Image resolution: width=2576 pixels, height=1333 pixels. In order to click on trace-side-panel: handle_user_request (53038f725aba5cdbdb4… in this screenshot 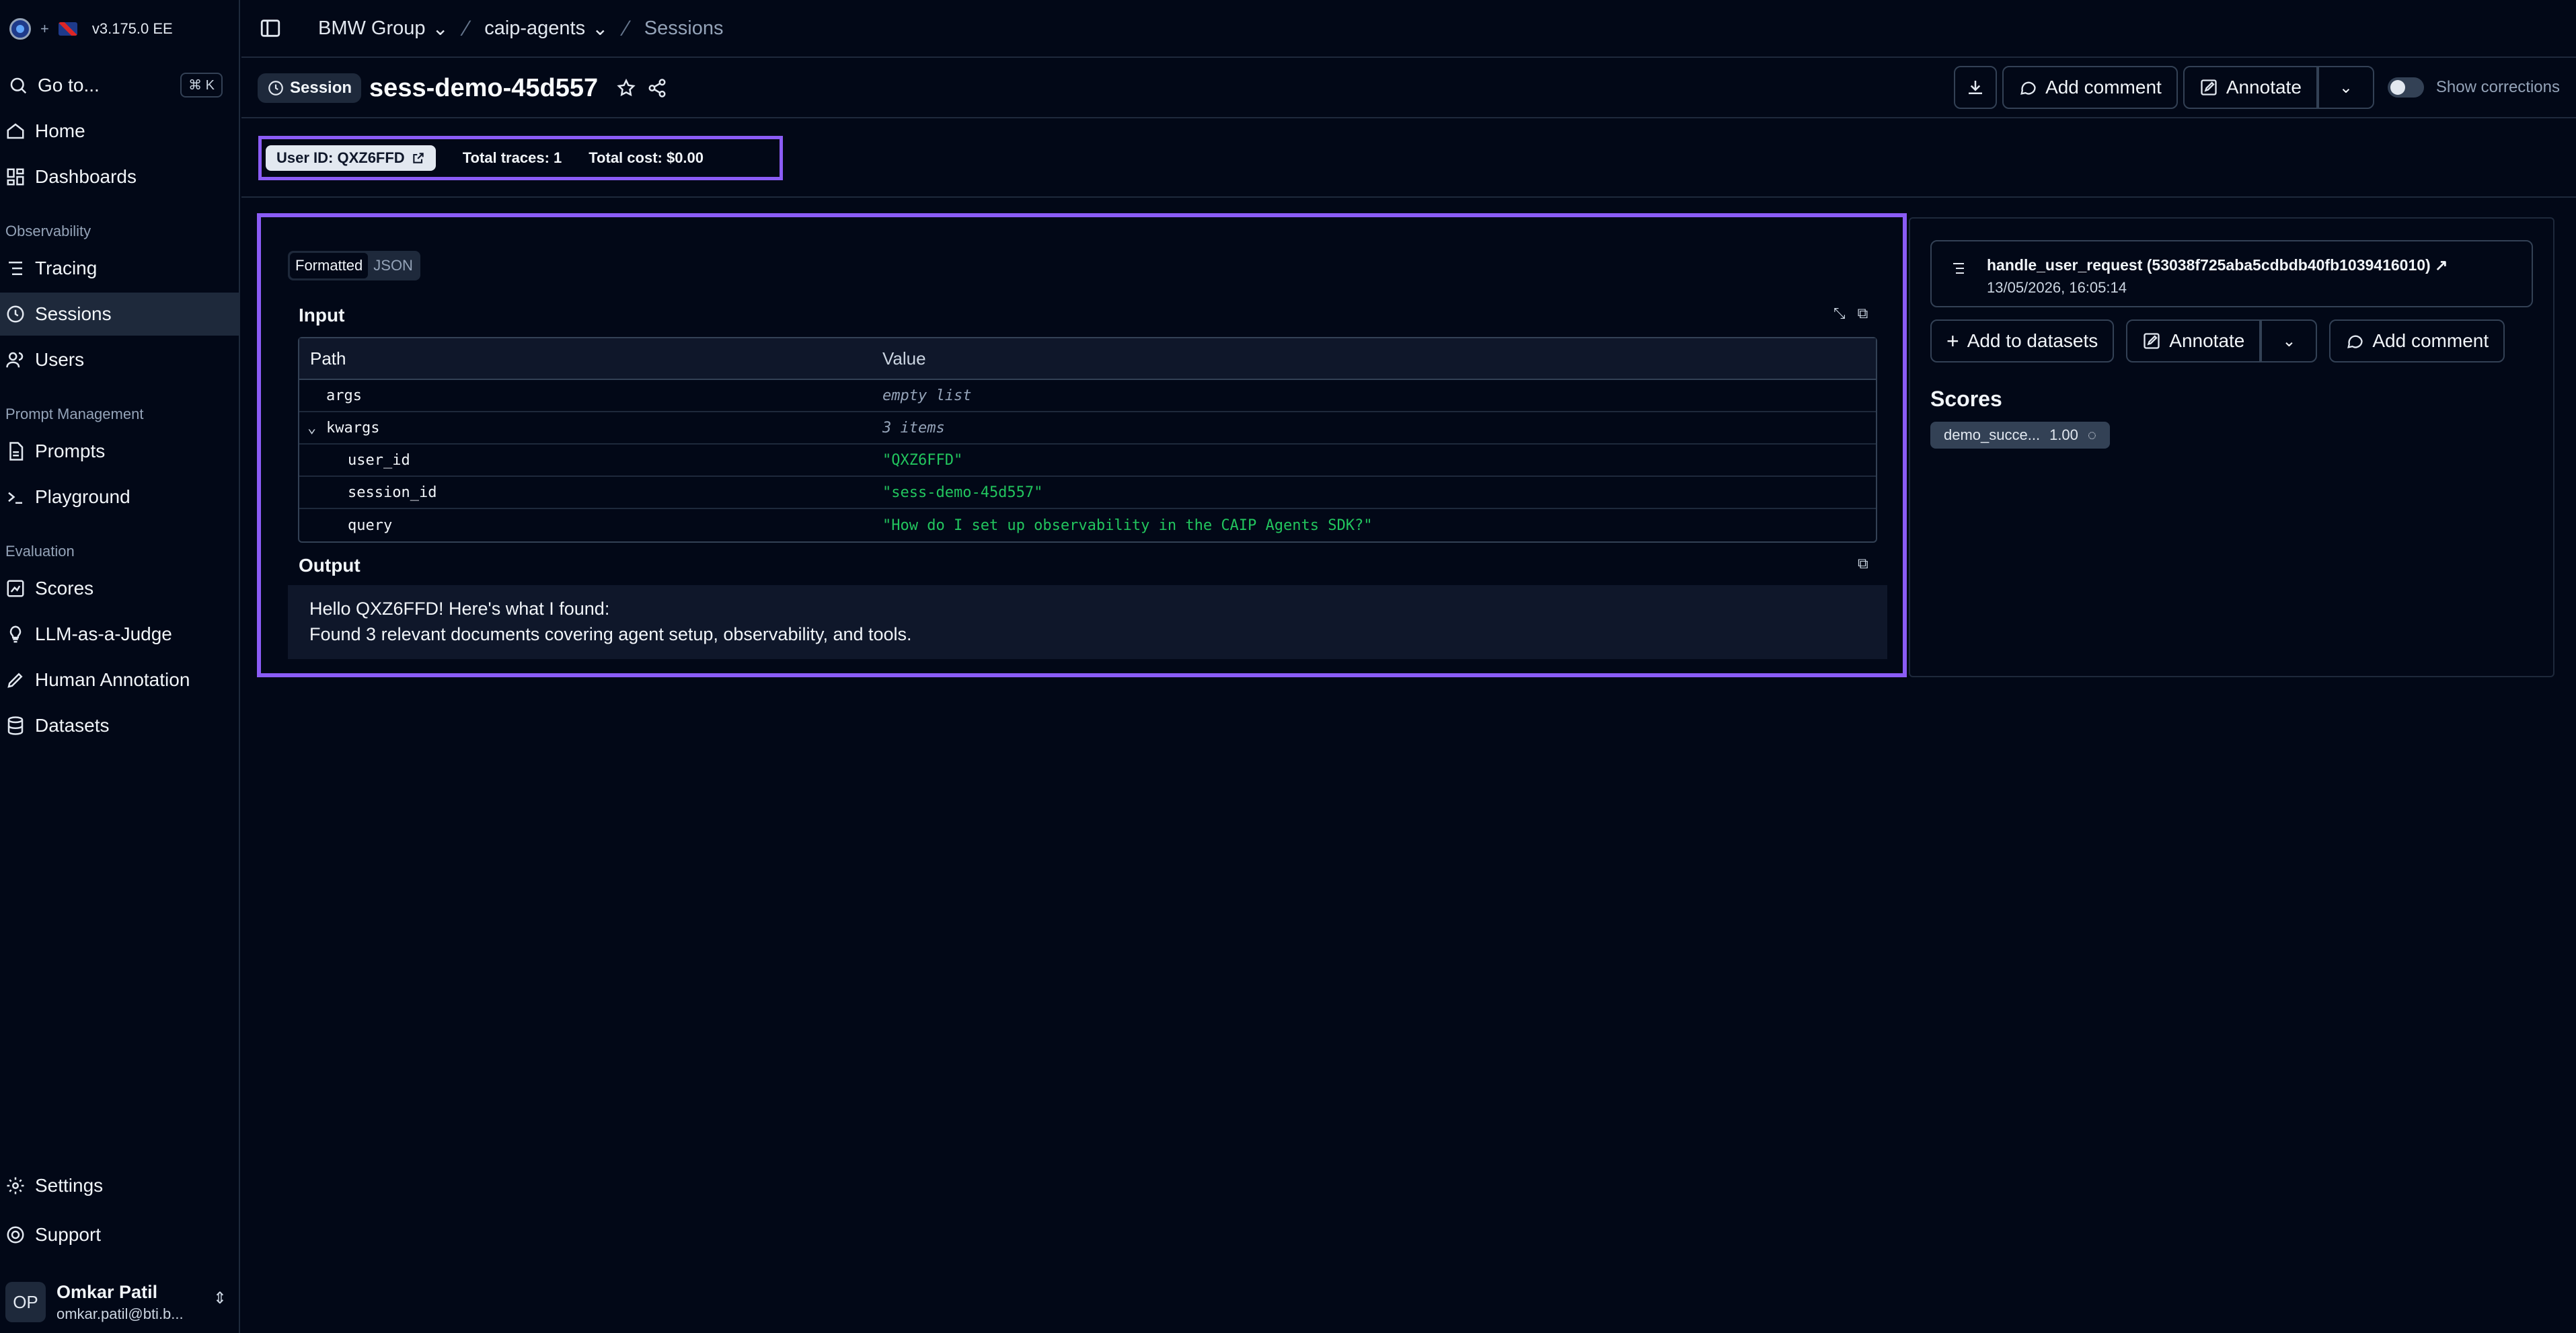, I will do `click(2231, 447)`.